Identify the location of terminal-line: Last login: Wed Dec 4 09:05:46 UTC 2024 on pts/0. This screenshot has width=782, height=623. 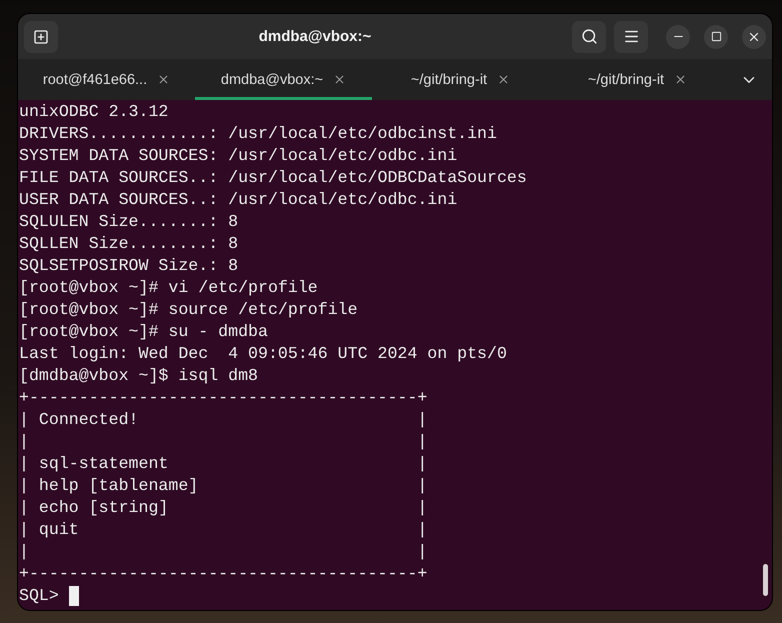
(263, 353).